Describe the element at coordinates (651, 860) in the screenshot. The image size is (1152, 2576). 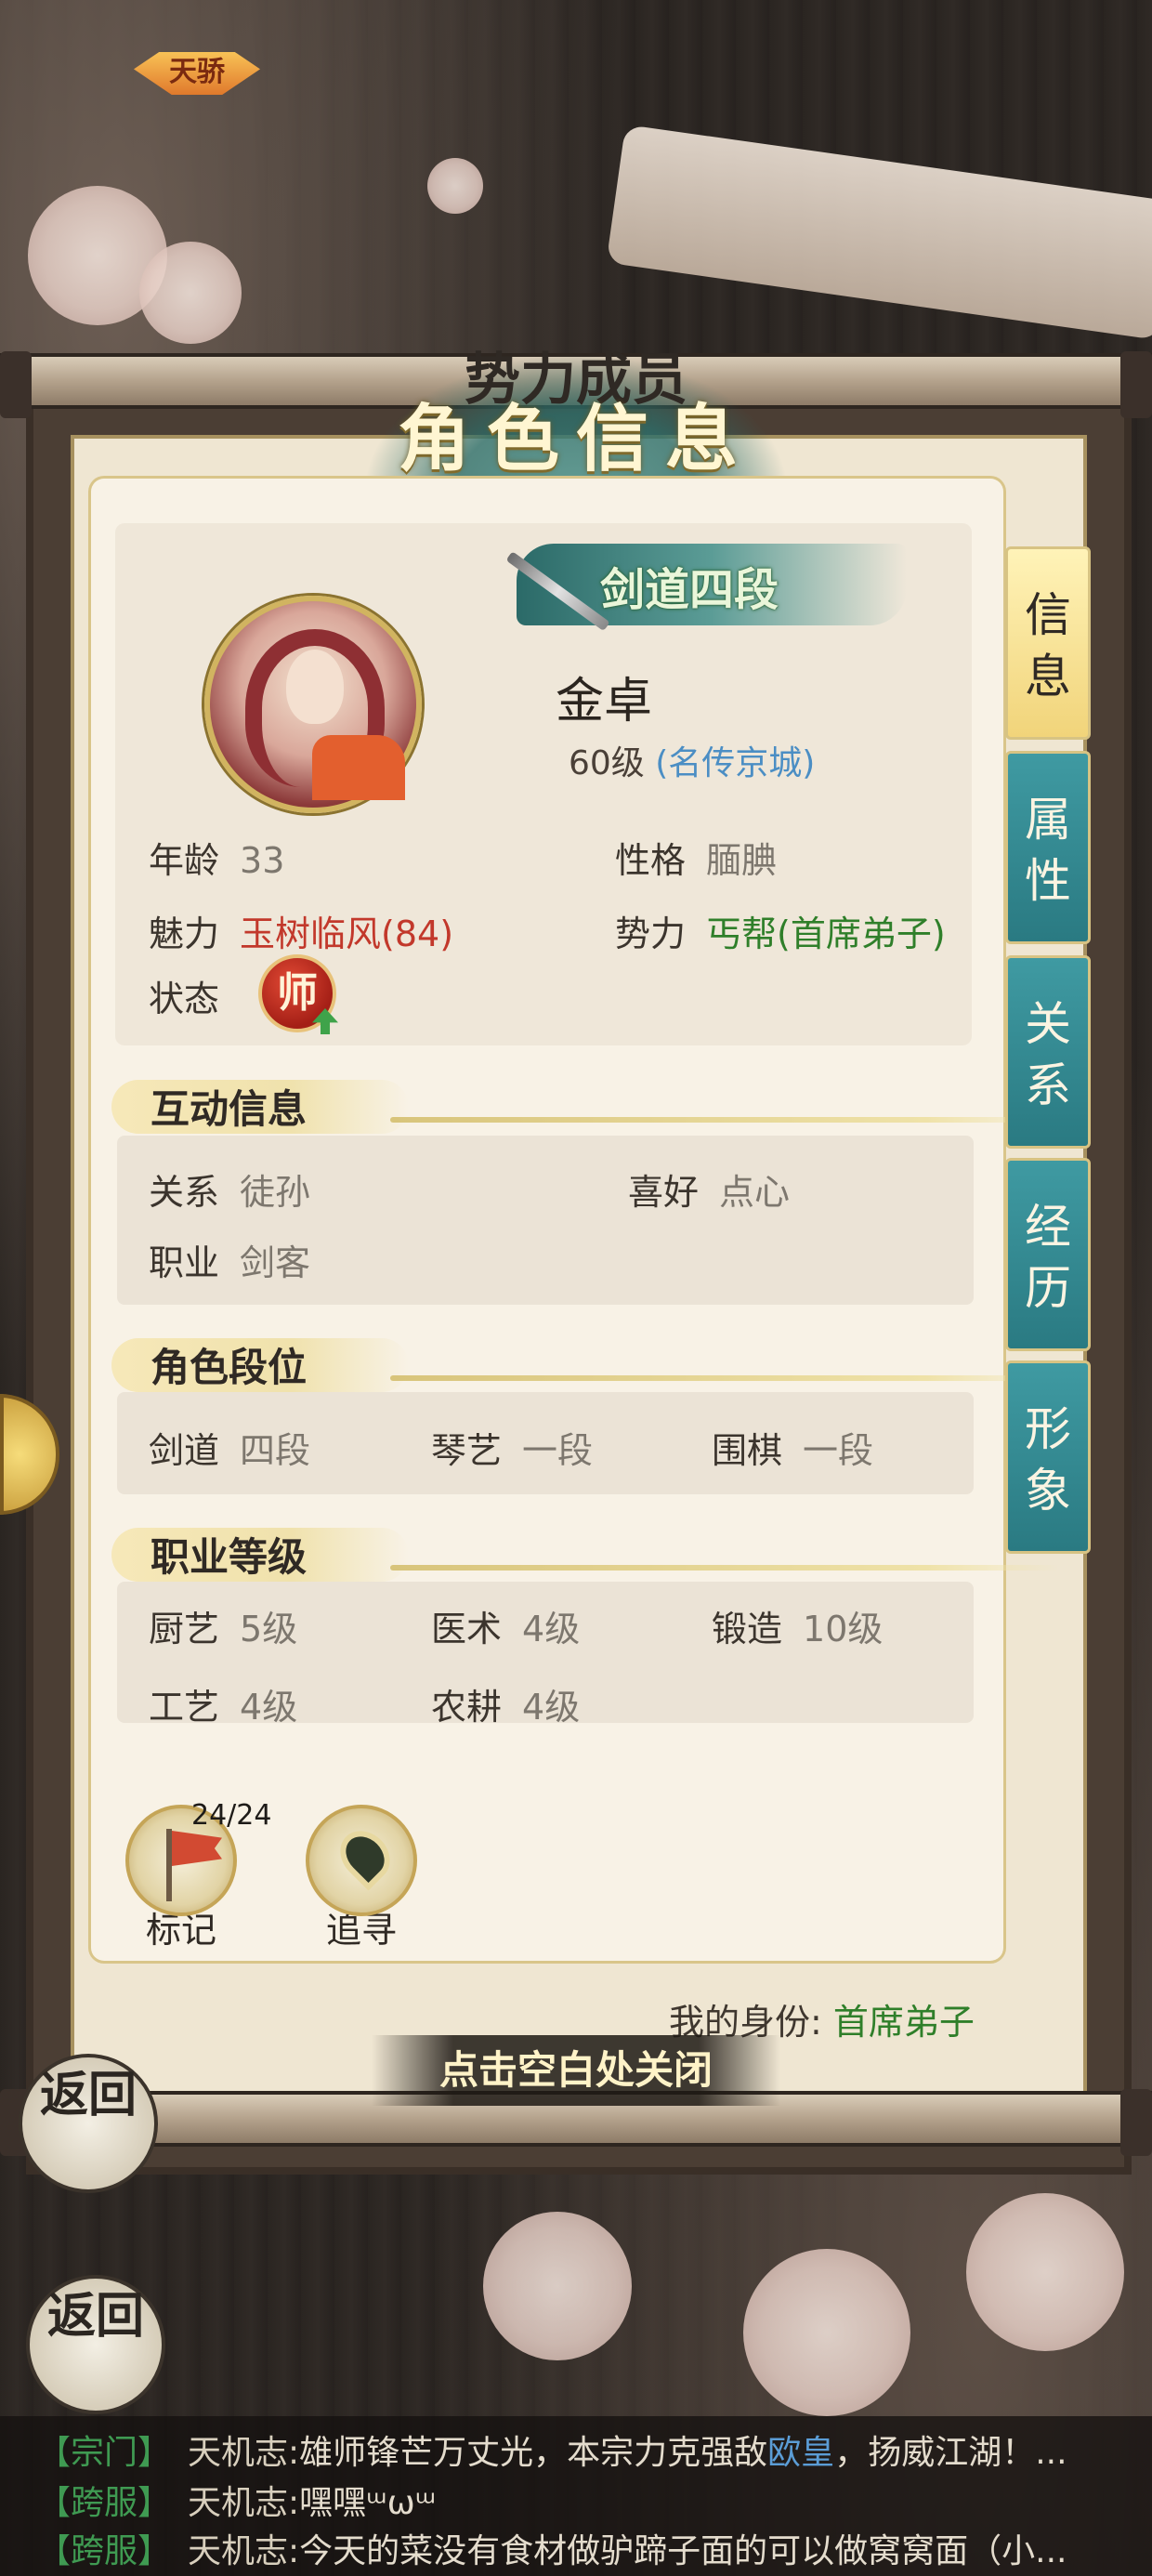
I see `personality-label: 性格` at that location.